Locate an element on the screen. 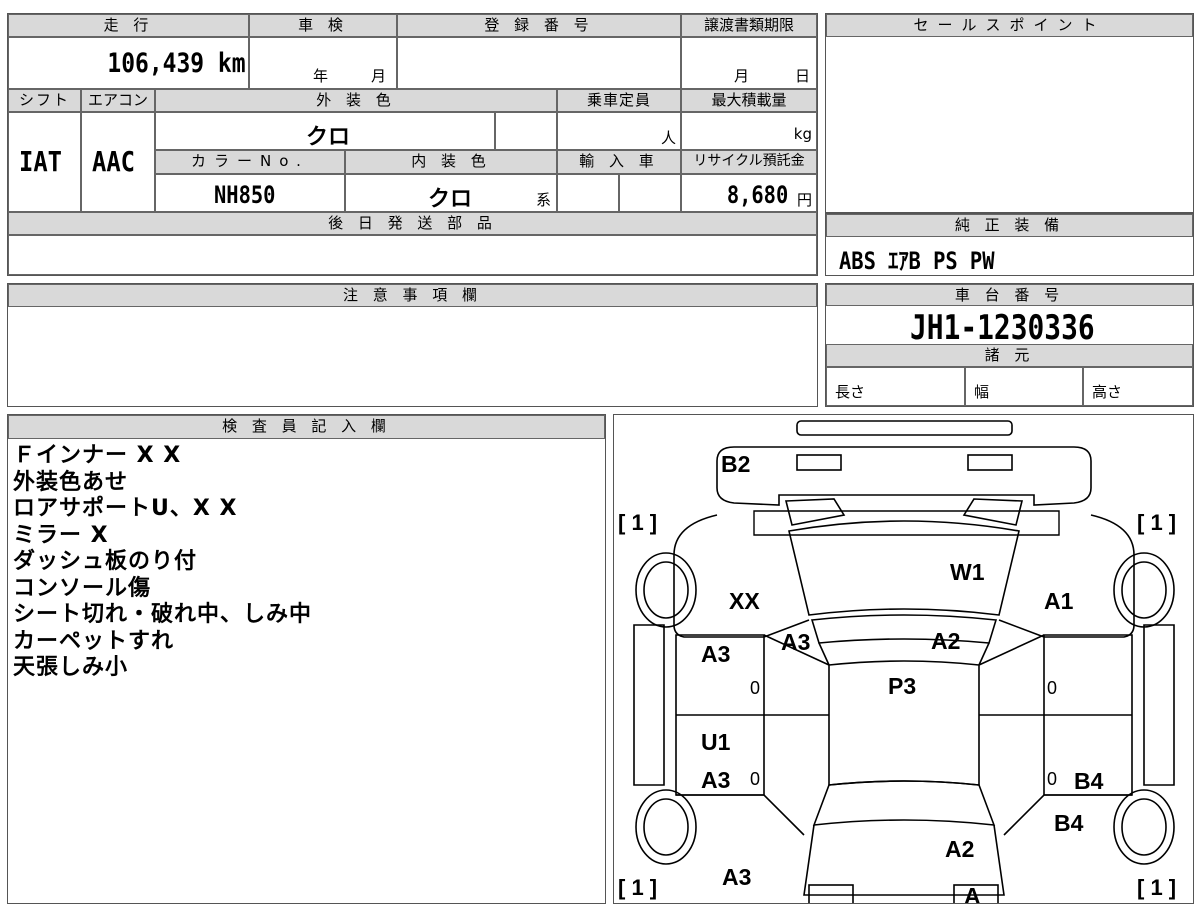 The width and height of the screenshot is (1200, 904). capacity-unit: 人 is located at coordinates (668, 138).